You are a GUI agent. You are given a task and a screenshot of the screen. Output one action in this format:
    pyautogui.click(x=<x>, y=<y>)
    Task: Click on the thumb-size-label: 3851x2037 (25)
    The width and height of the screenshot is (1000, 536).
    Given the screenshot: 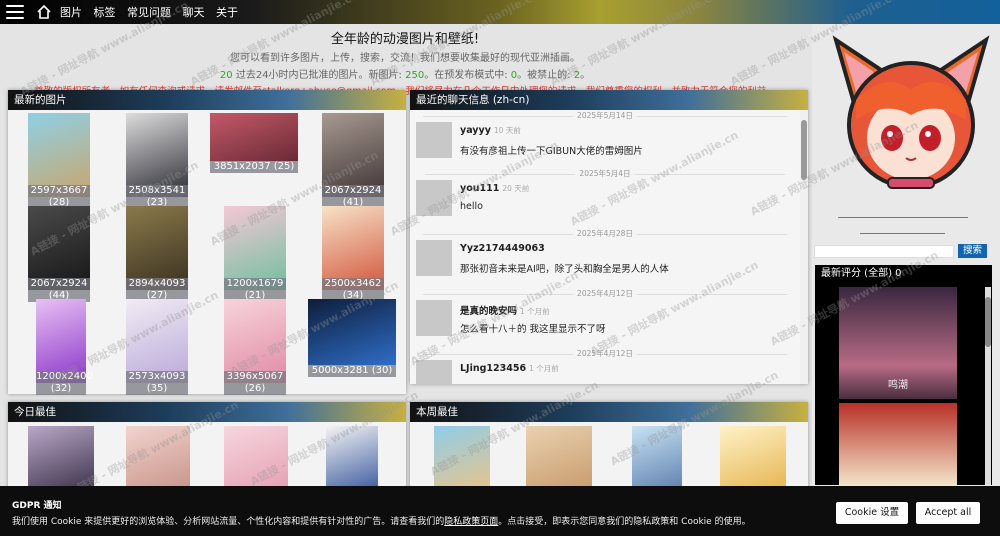 What is the action you would take?
    pyautogui.click(x=254, y=167)
    